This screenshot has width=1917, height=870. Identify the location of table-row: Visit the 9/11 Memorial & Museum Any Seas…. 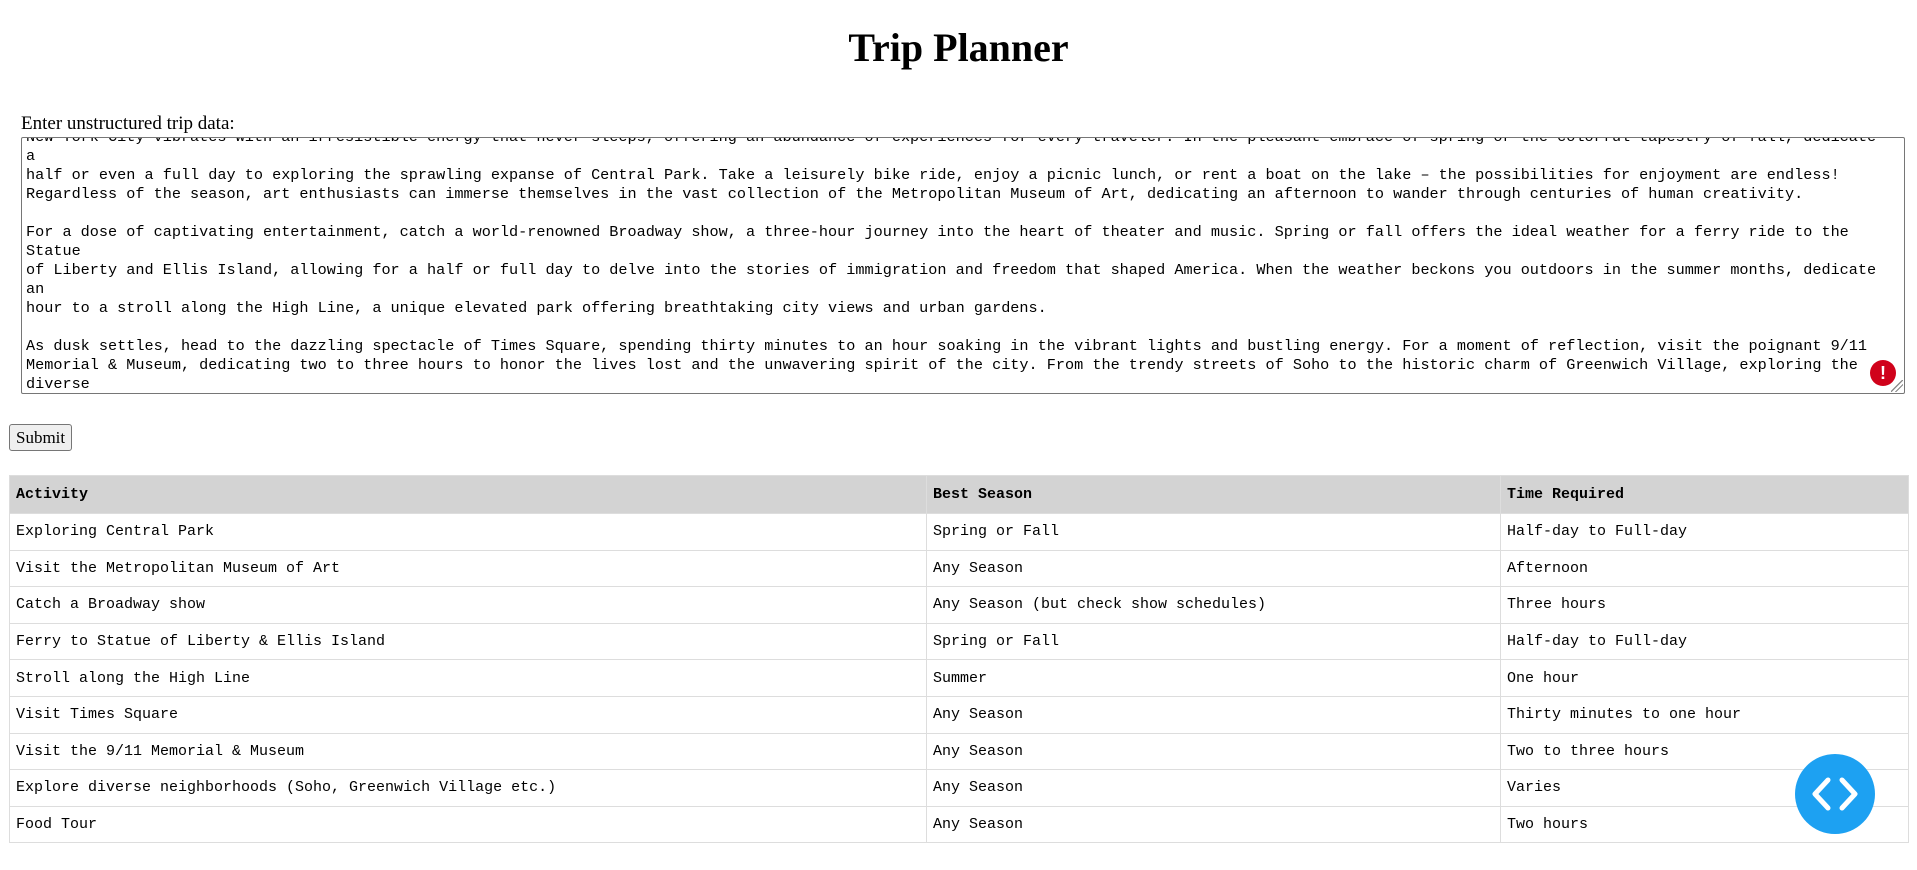
(959, 751).